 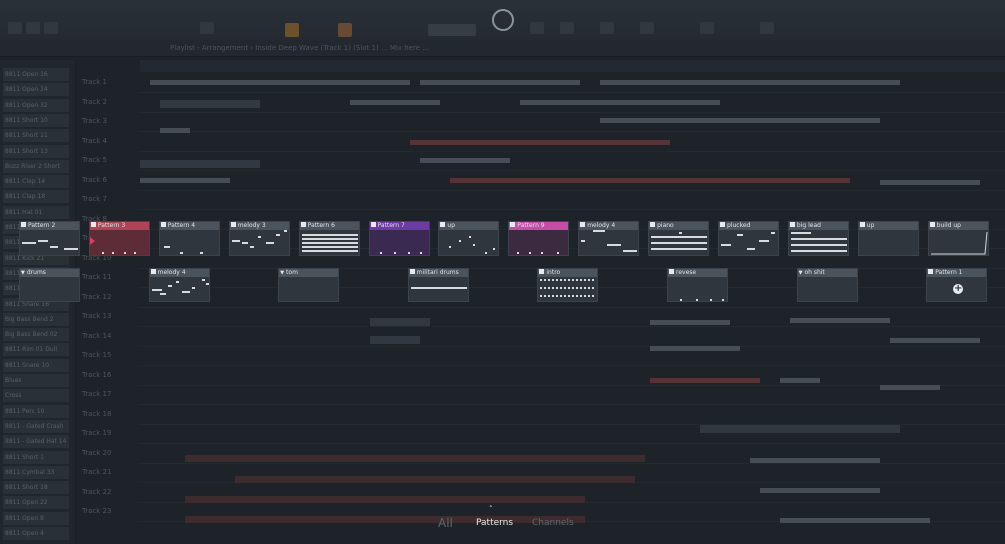 I want to click on browser-item: 8811 Open 22, so click(x=36, y=503).